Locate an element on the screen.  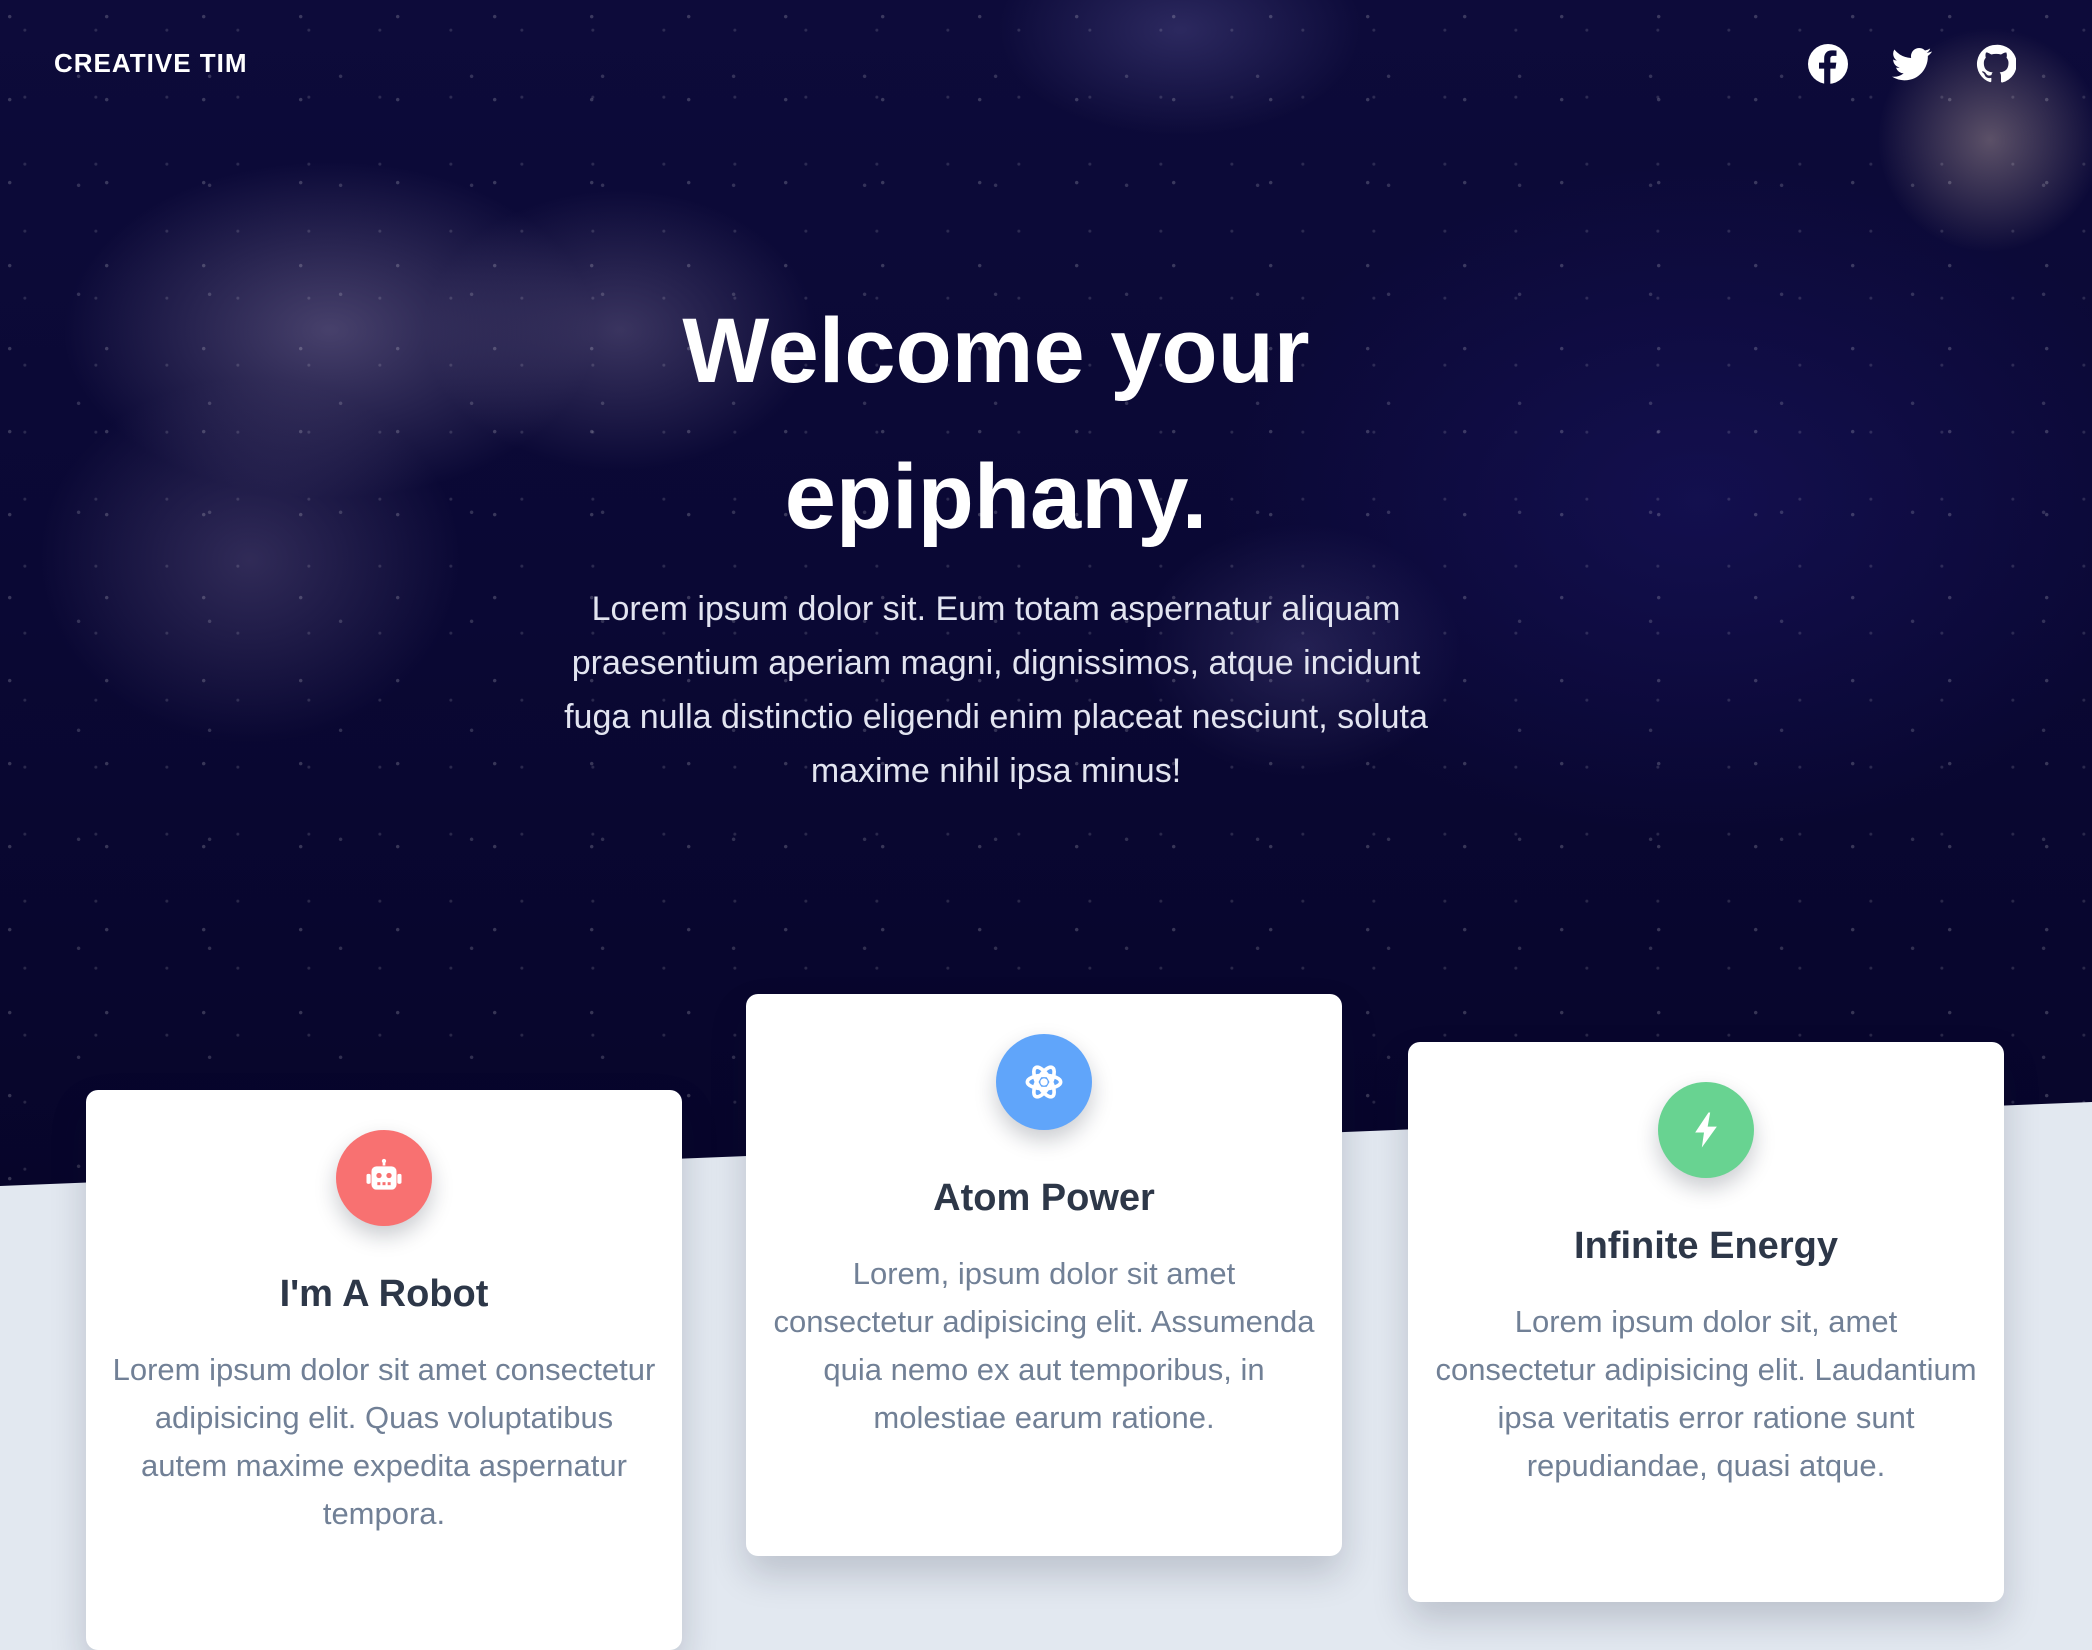
facebook-icon is located at coordinates (1828, 64).